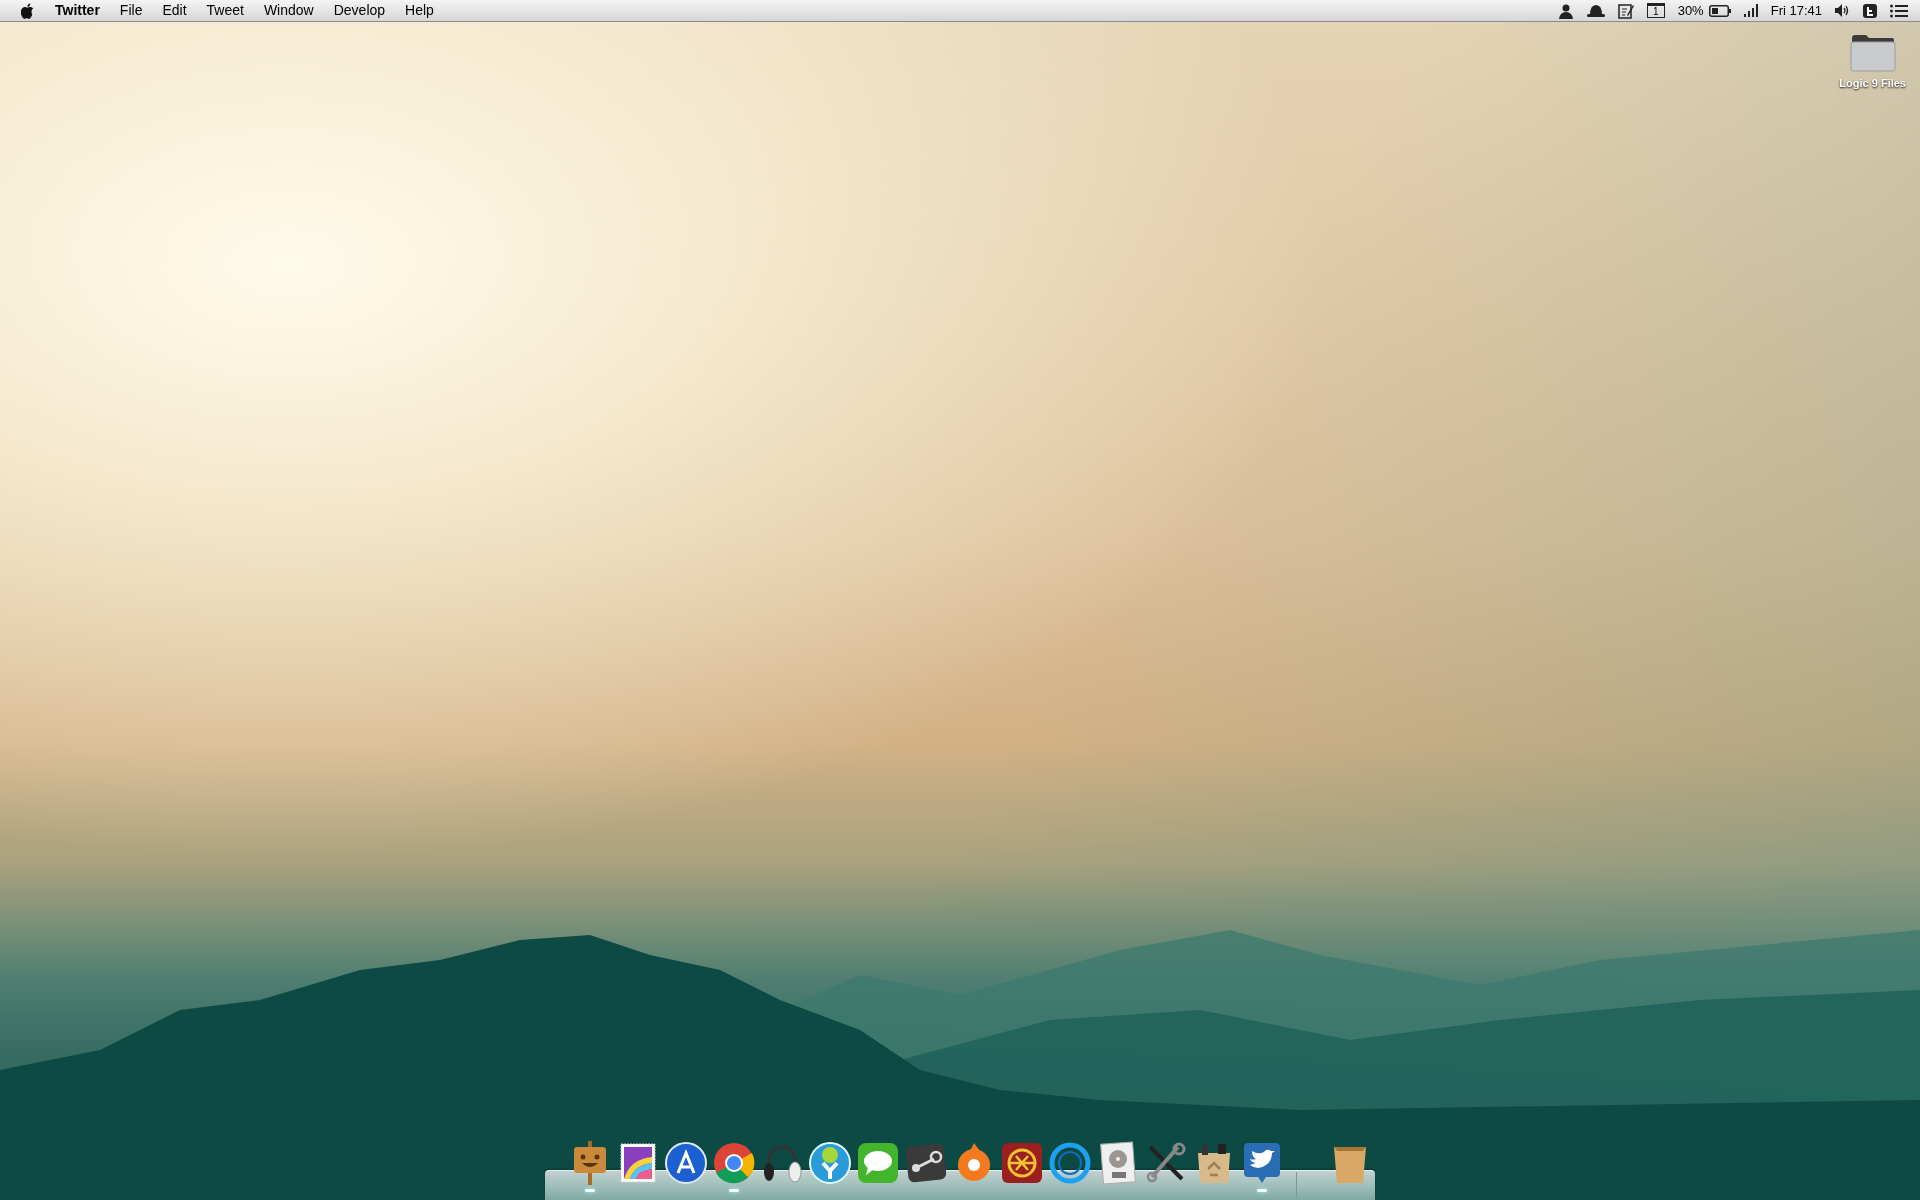  Describe the element at coordinates (1872, 53) in the screenshot. I see `folder-icon` at that location.